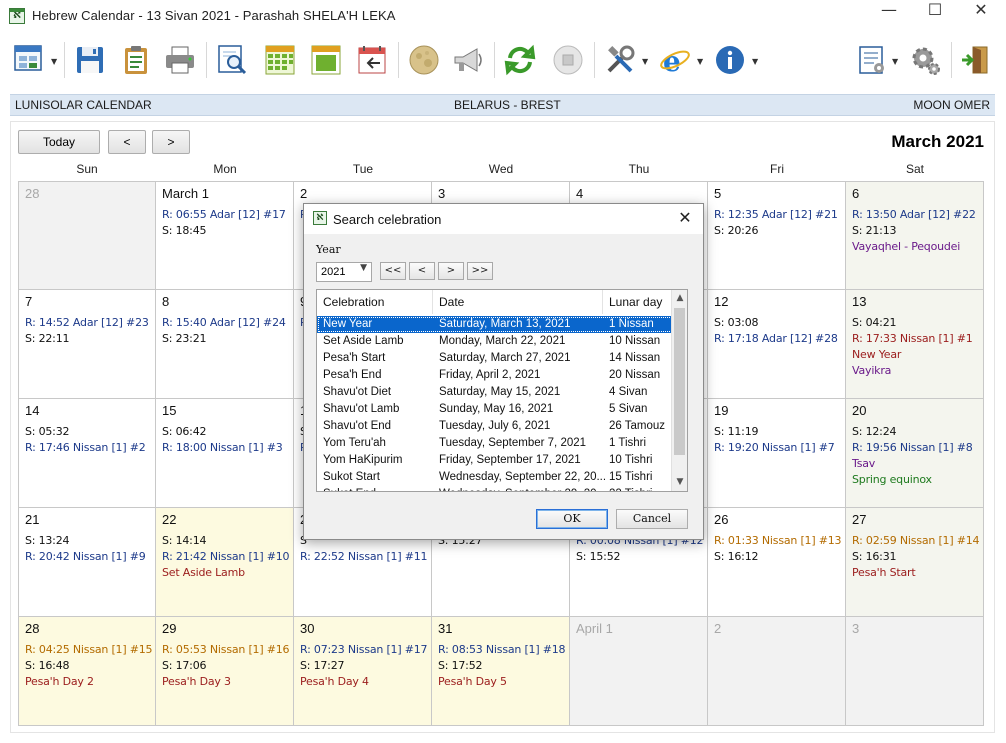 Image resolution: width=1006 pixels, height=743 pixels. What do you see at coordinates (777, 671) in the screenshot?
I see `day-cell: 2` at bounding box center [777, 671].